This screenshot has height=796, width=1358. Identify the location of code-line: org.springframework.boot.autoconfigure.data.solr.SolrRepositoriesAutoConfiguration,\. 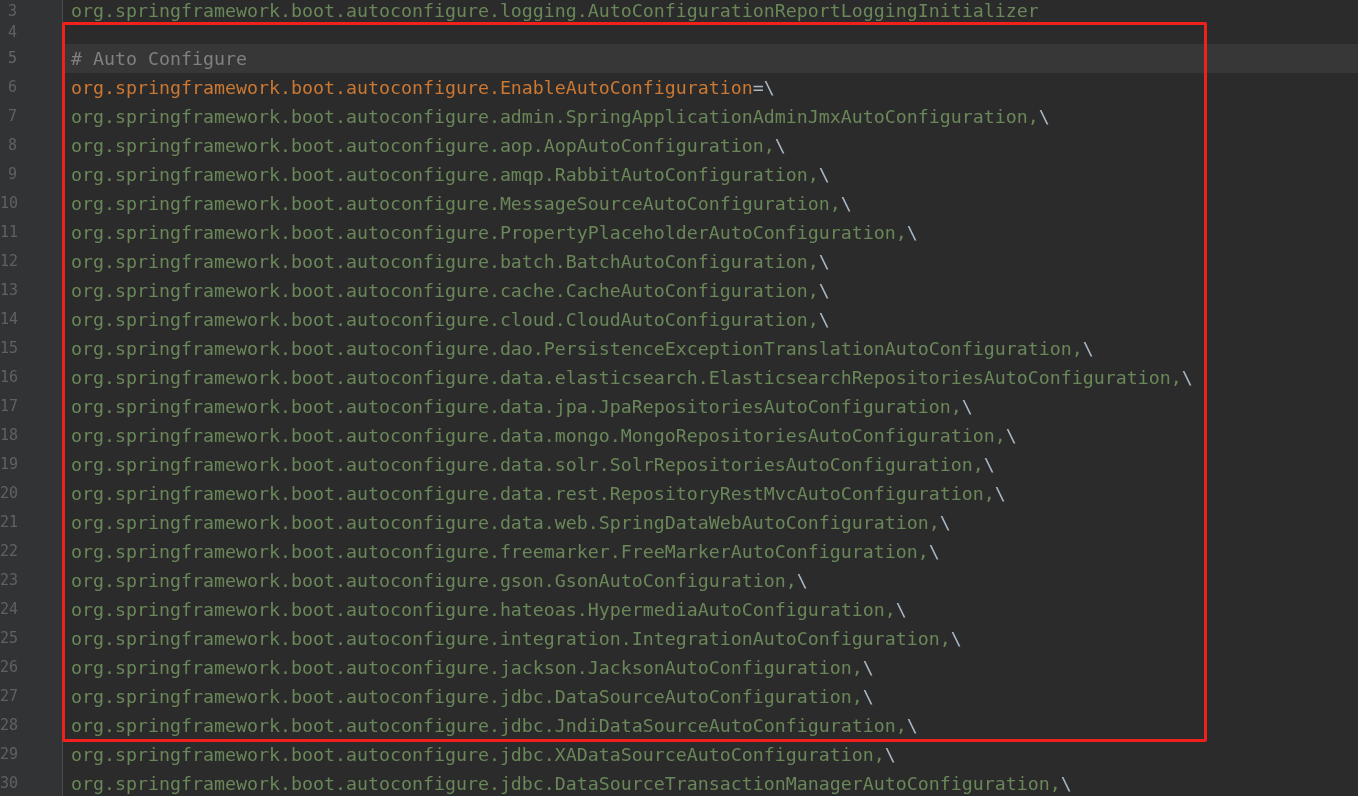
(533, 464).